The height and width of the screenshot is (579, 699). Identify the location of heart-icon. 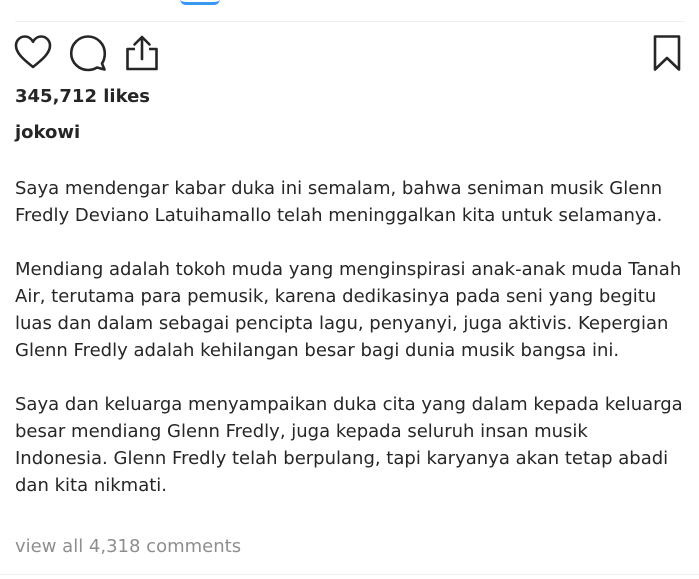
(33, 52).